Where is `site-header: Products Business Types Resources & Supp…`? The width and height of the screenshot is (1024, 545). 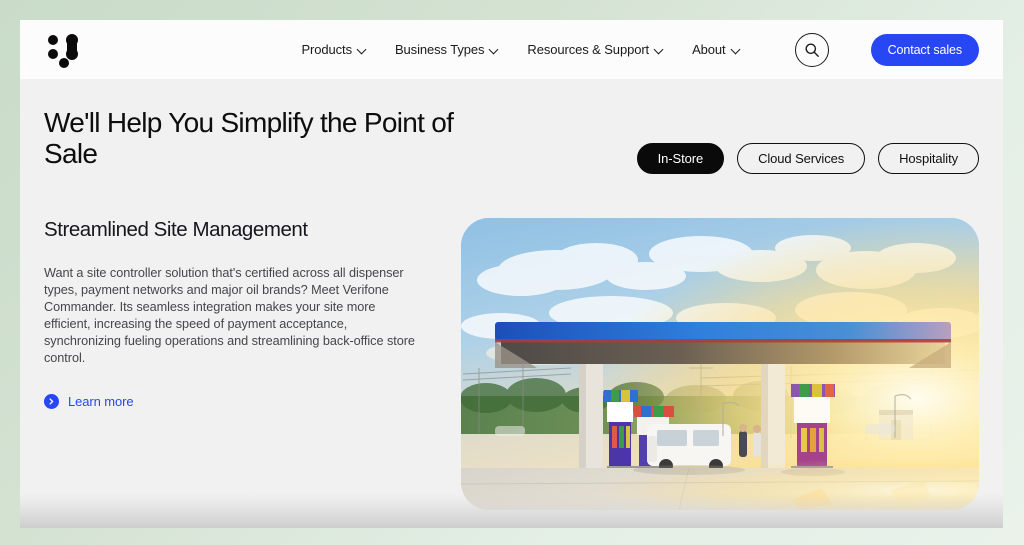
site-header: Products Business Types Resources & Supp… is located at coordinates (511, 49).